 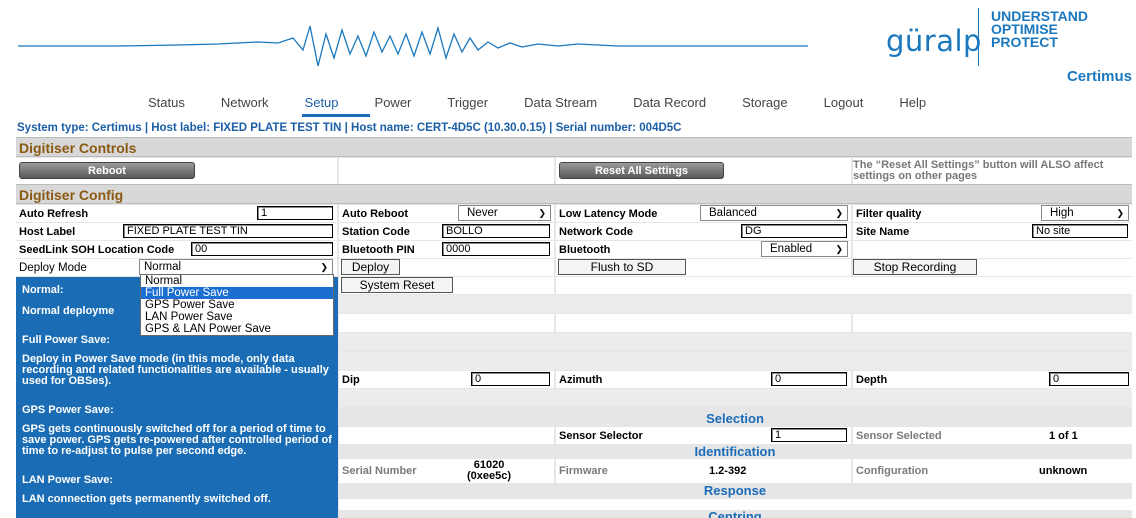 I want to click on bluetooth-value: Enabled, so click(x=791, y=249).